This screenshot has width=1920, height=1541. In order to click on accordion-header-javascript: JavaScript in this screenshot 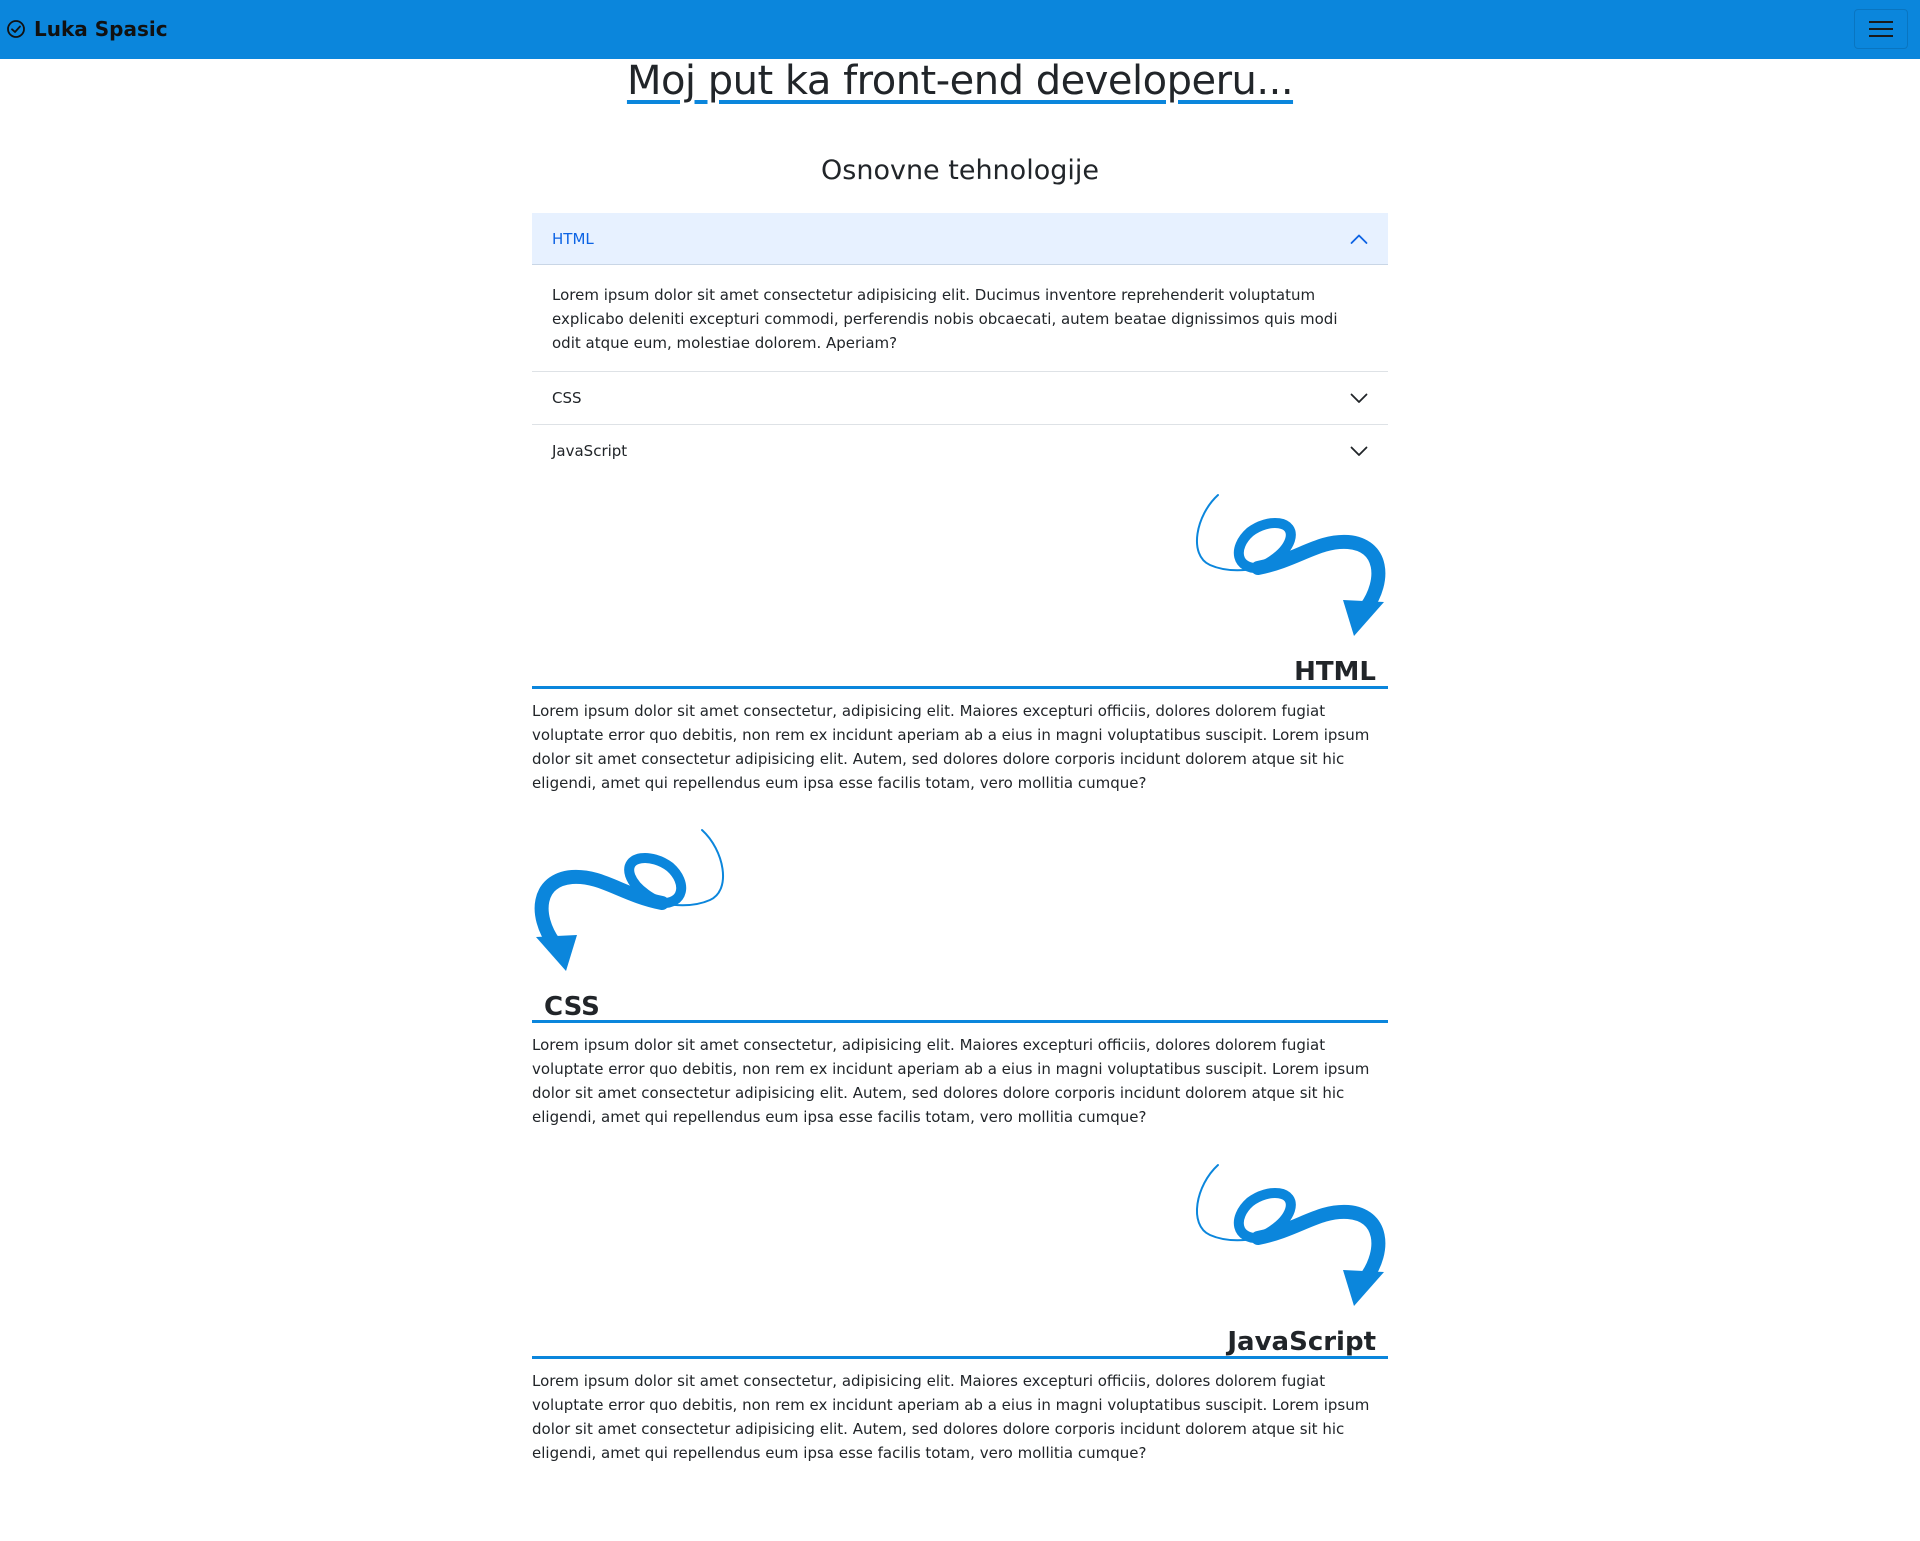, I will do `click(960, 451)`.